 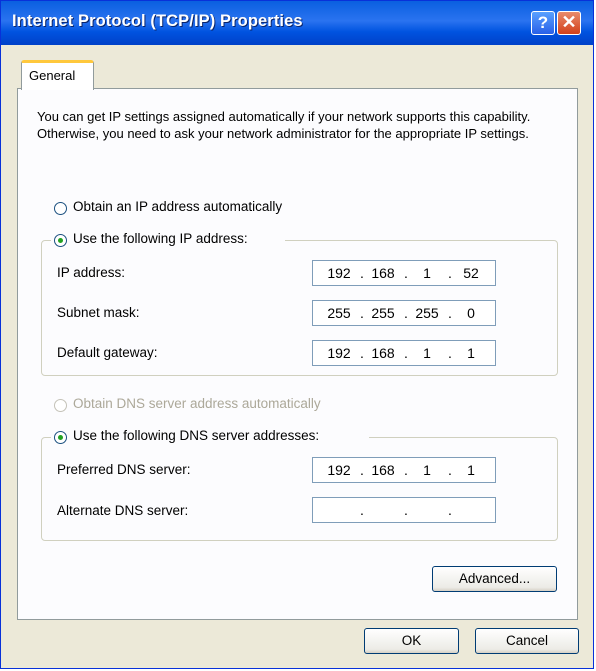 I want to click on ip-octet-1: 192, so click(x=339, y=273).